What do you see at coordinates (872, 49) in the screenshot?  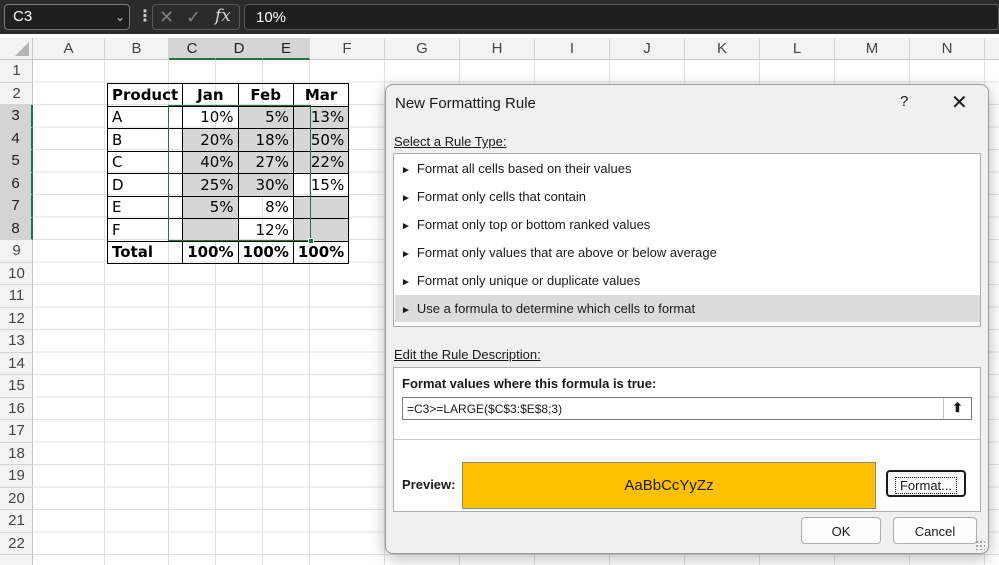 I see `column-header-m: M` at bounding box center [872, 49].